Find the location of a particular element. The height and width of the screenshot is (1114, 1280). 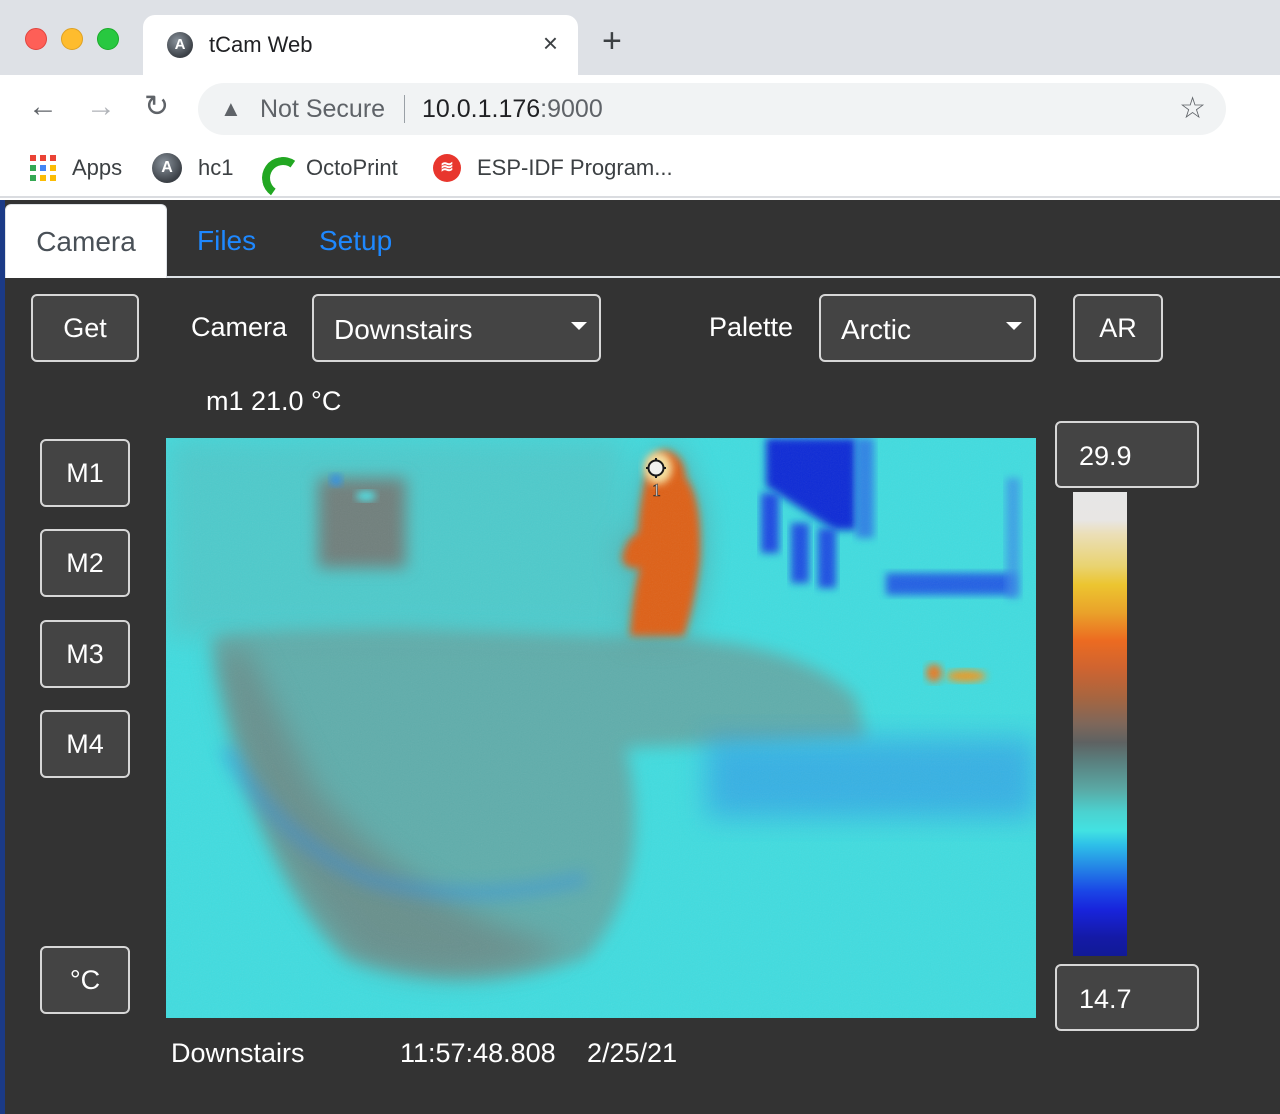

bookmark-label: Apps is located at coordinates (97, 167).